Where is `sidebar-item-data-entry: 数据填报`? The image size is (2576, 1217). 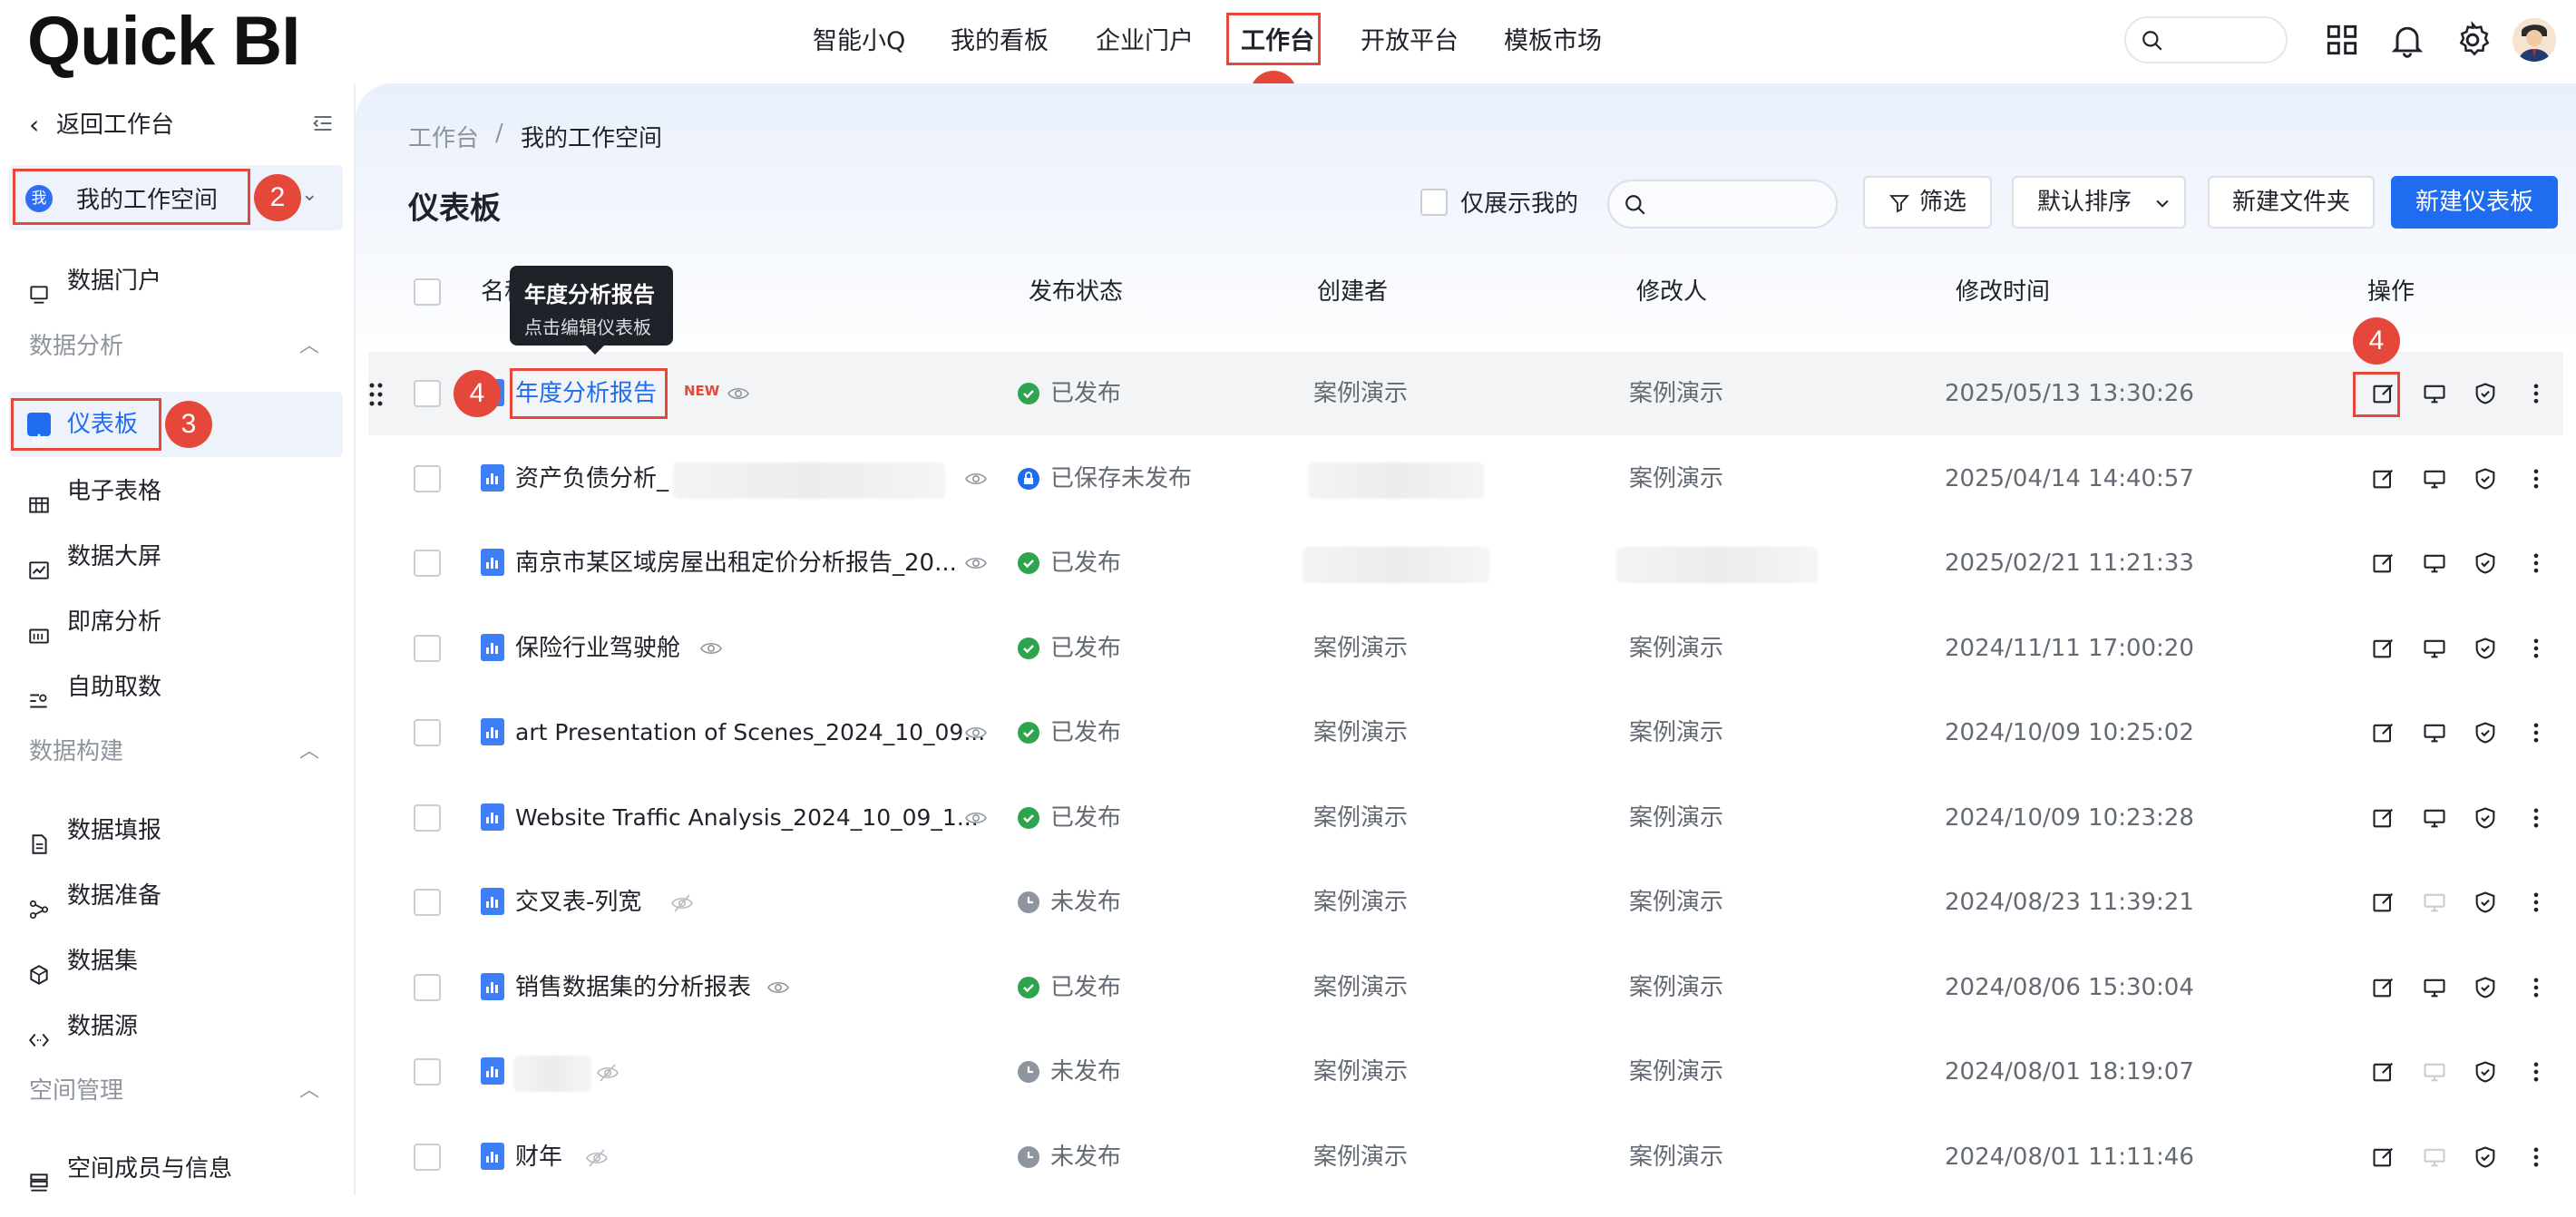
sidebar-item-data-entry: 数据填报 is located at coordinates (171, 831).